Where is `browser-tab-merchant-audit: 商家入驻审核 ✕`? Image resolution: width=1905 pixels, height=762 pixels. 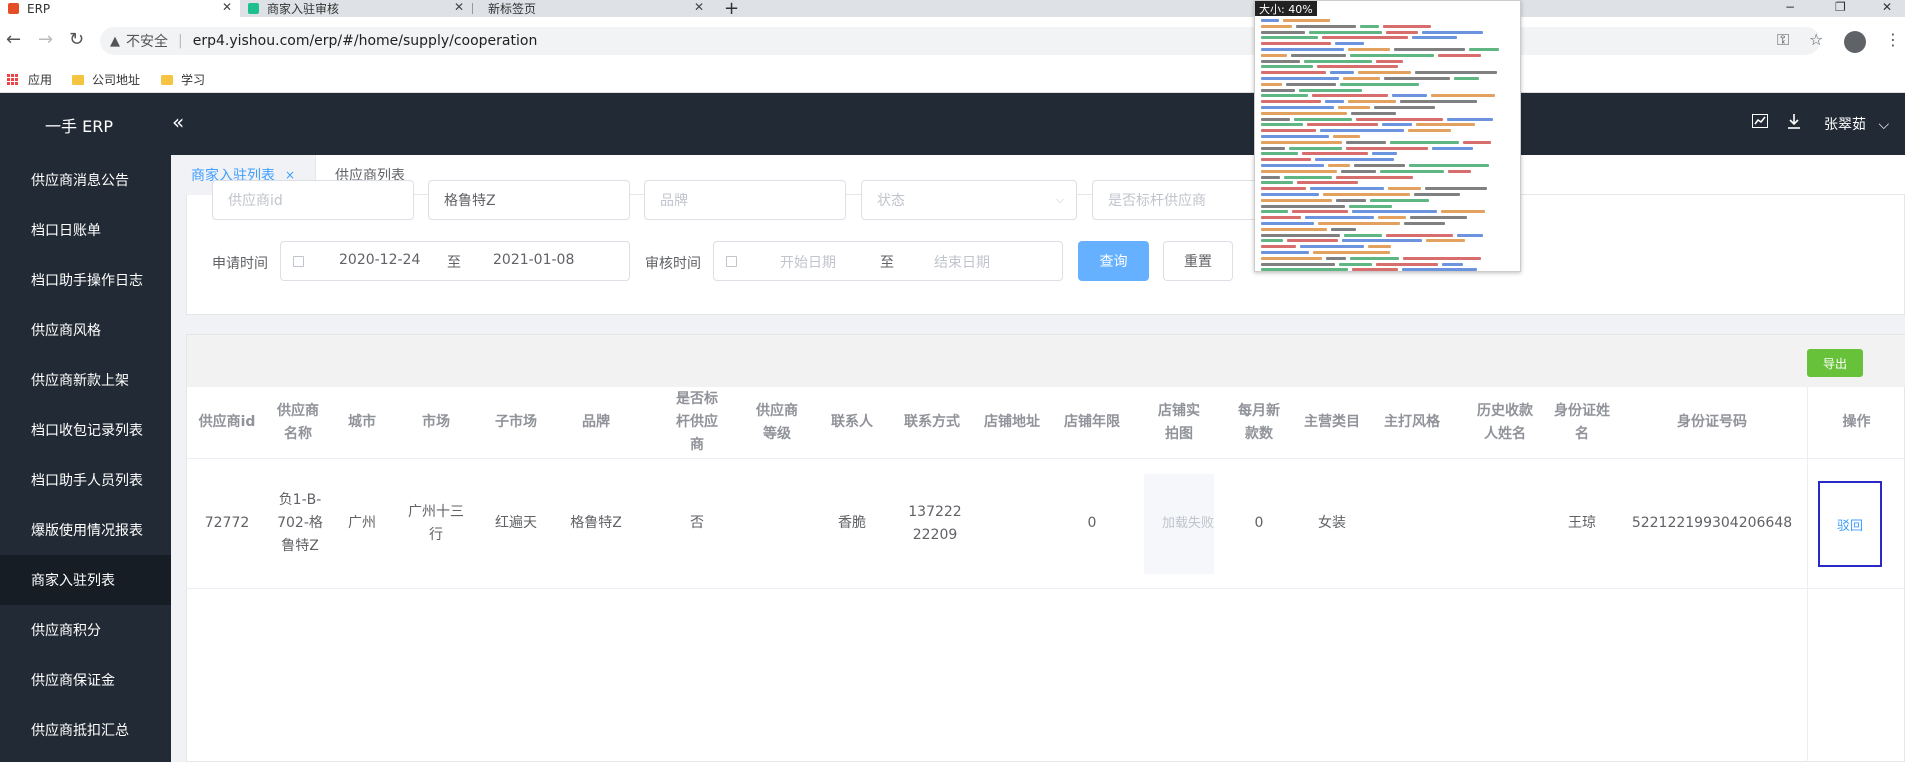 browser-tab-merchant-audit: 商家入驻审核 ✕ is located at coordinates (356, 8).